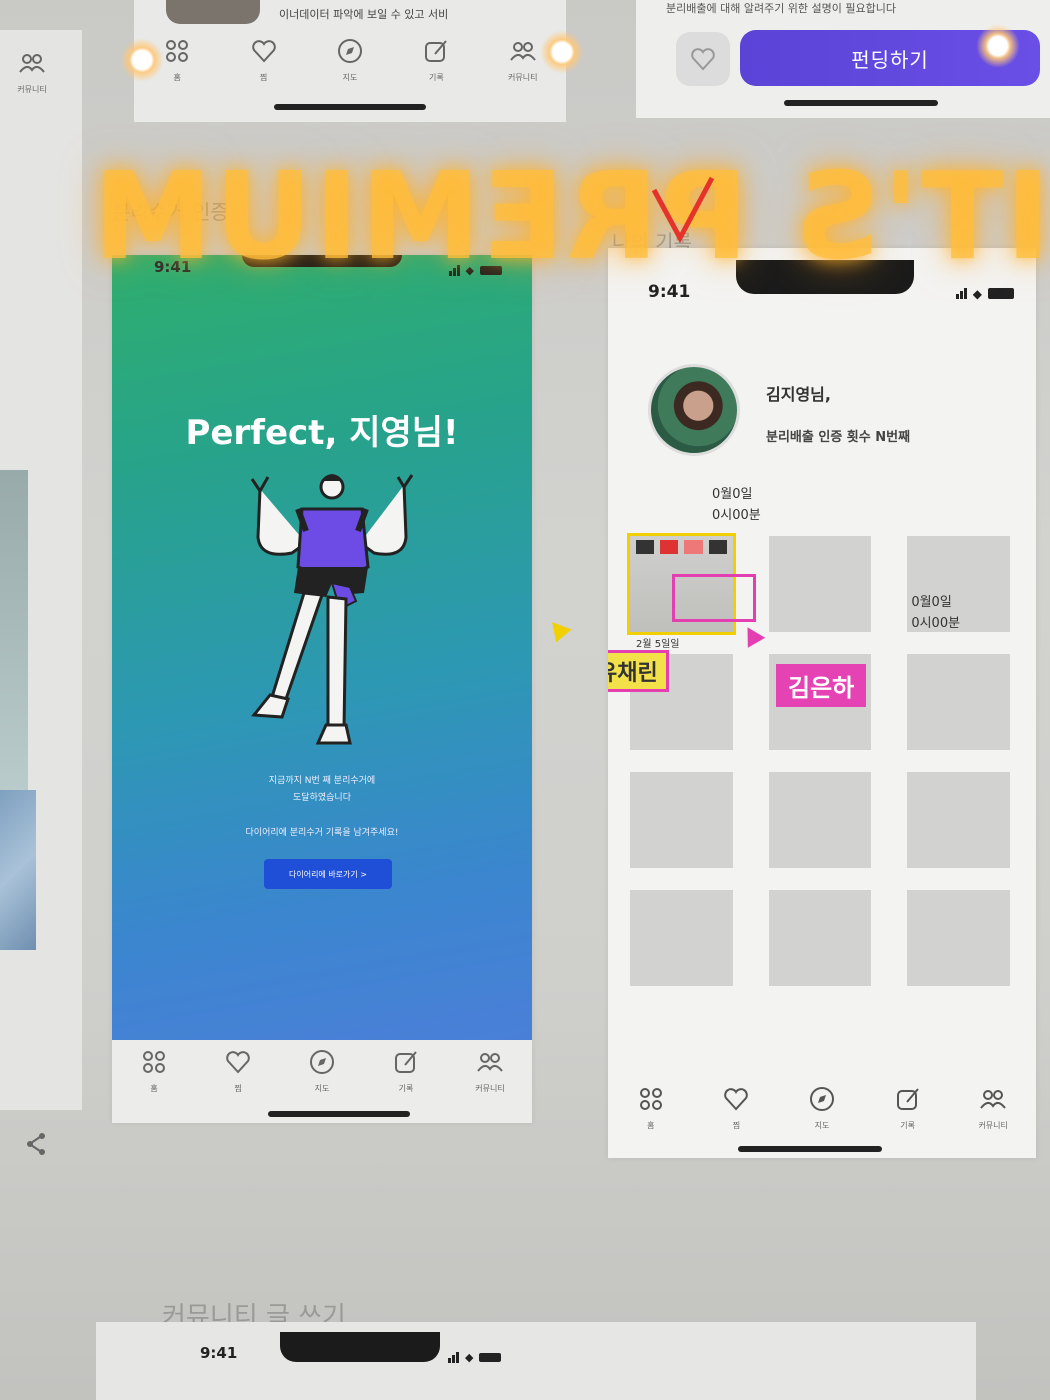 The width and height of the screenshot is (1050, 1400). I want to click on go-to-diary-button: 다이어리에 바로가기 >, so click(328, 874).